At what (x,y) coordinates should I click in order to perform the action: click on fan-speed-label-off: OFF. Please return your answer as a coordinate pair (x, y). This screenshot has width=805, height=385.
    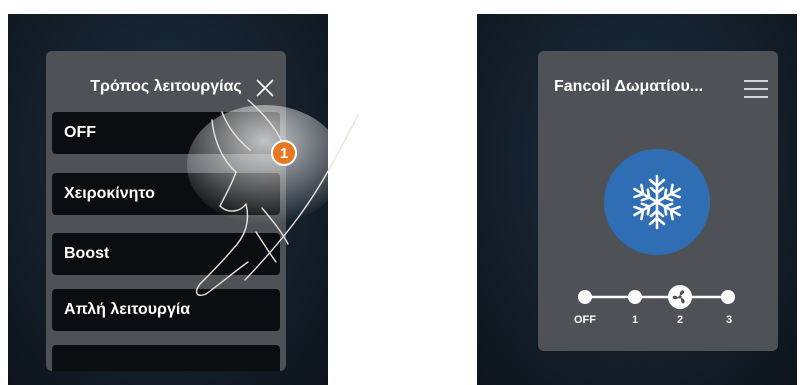
    Looking at the image, I should click on (585, 320).